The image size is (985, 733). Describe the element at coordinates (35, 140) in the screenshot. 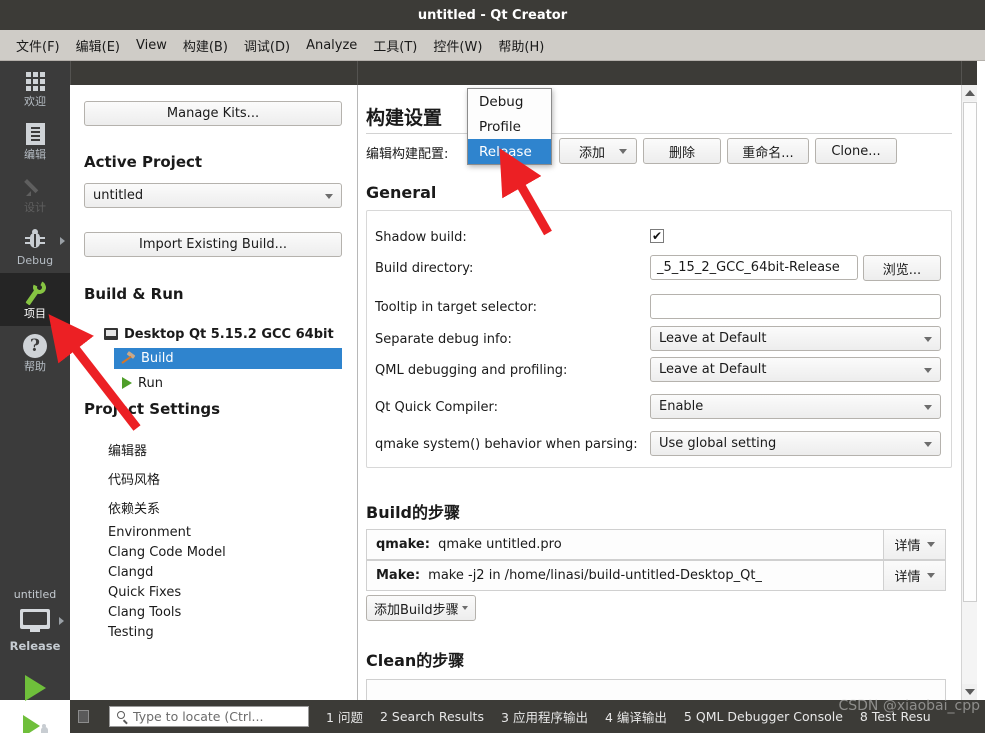

I see `sidebar-item-edit: 编辑` at that location.